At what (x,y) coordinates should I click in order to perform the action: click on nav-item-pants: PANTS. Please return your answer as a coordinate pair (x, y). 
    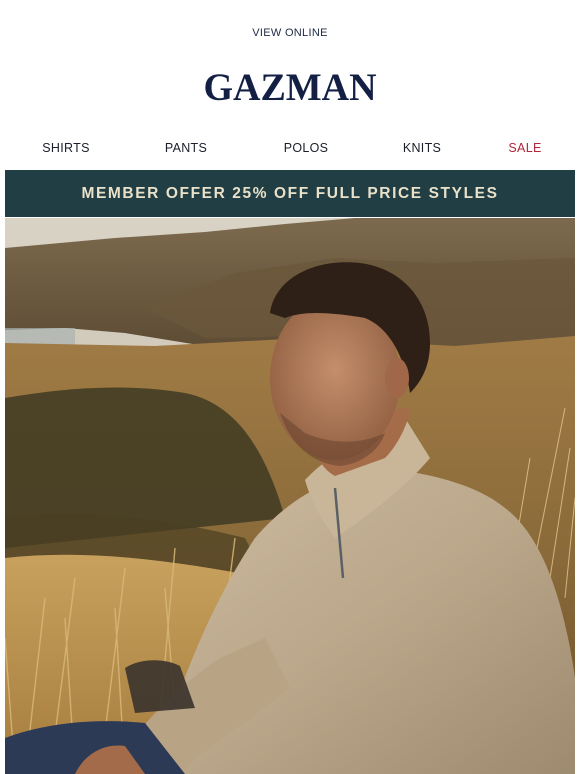
    Looking at the image, I should click on (186, 148).